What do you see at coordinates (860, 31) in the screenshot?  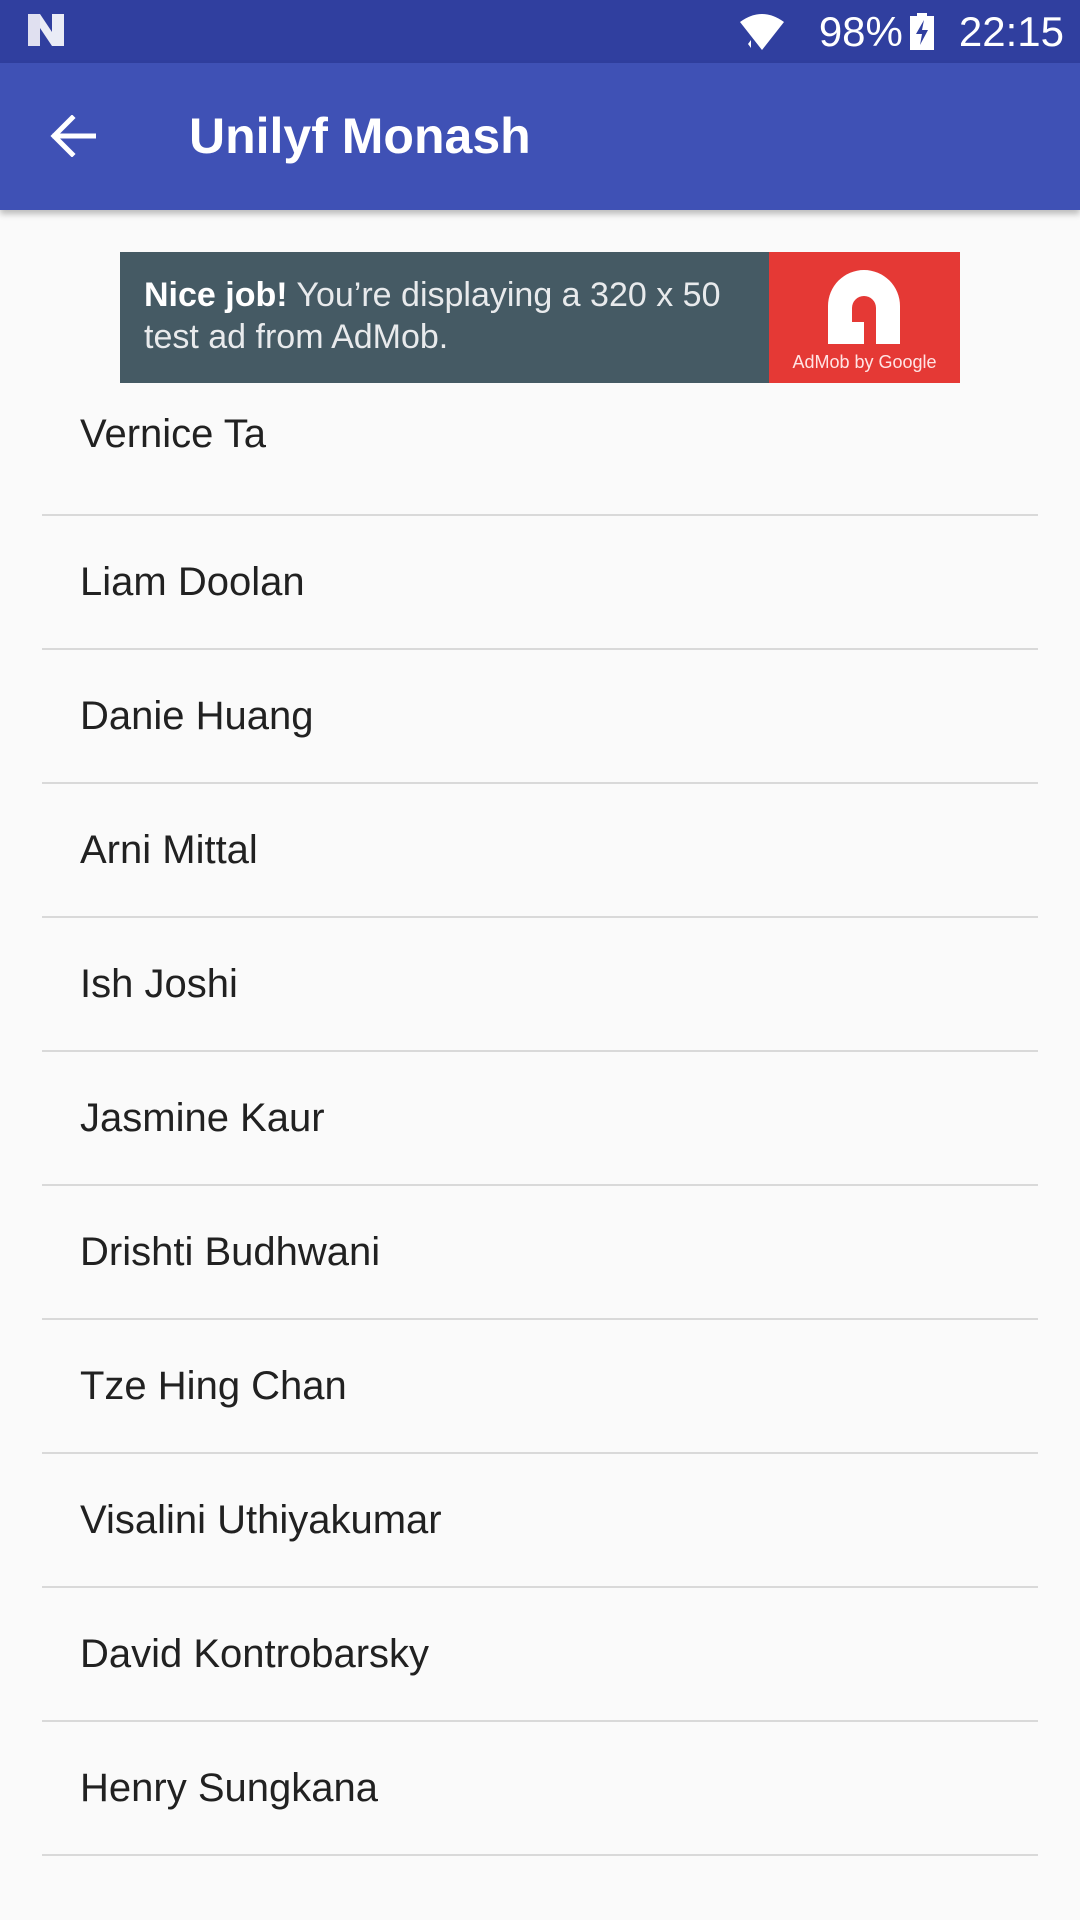 I see `battery-percent: 98%` at bounding box center [860, 31].